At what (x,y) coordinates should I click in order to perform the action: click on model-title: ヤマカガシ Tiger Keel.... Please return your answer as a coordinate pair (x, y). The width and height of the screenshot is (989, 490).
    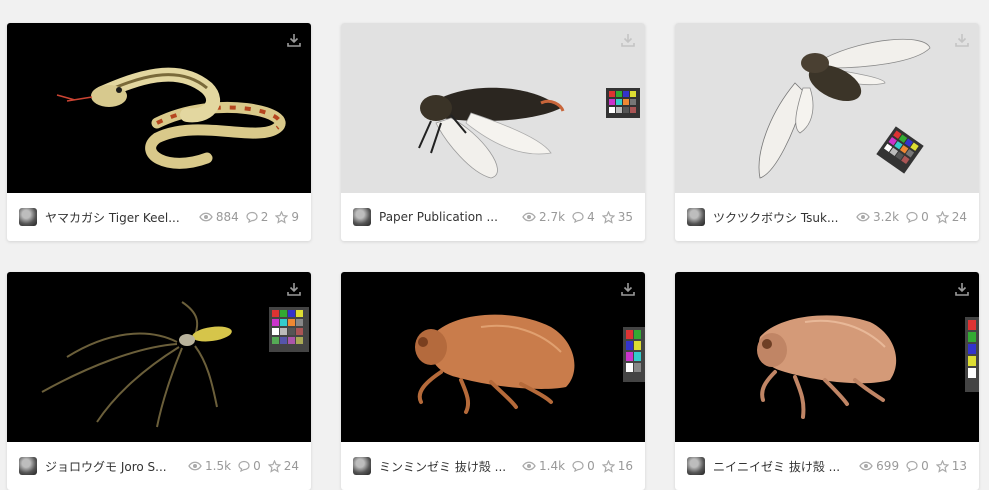
    Looking at the image, I should click on (119, 217).